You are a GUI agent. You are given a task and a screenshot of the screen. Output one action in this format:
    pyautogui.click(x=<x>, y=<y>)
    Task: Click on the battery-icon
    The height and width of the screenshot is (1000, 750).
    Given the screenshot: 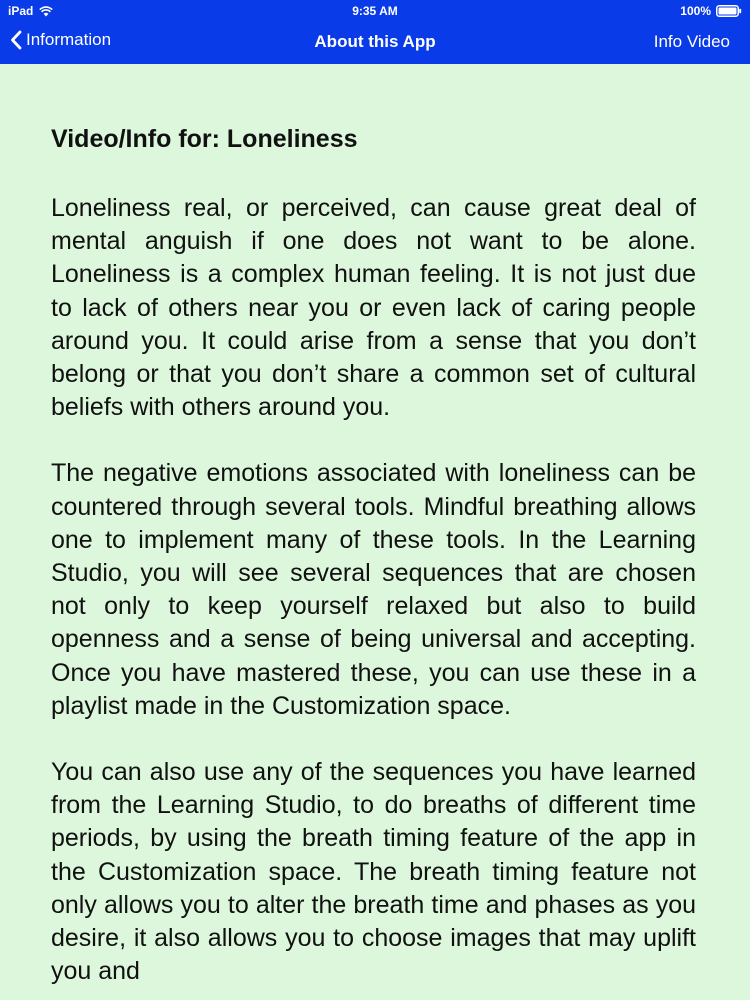 What is the action you would take?
    pyautogui.click(x=729, y=11)
    